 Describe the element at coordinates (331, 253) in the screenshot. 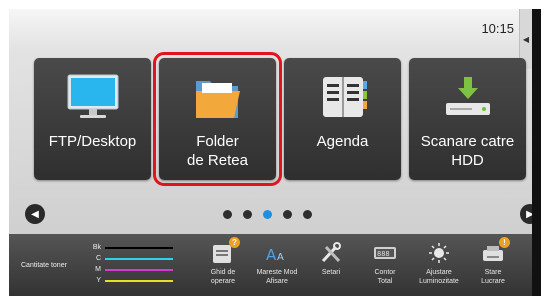

I see `settings-tools-icon` at that location.